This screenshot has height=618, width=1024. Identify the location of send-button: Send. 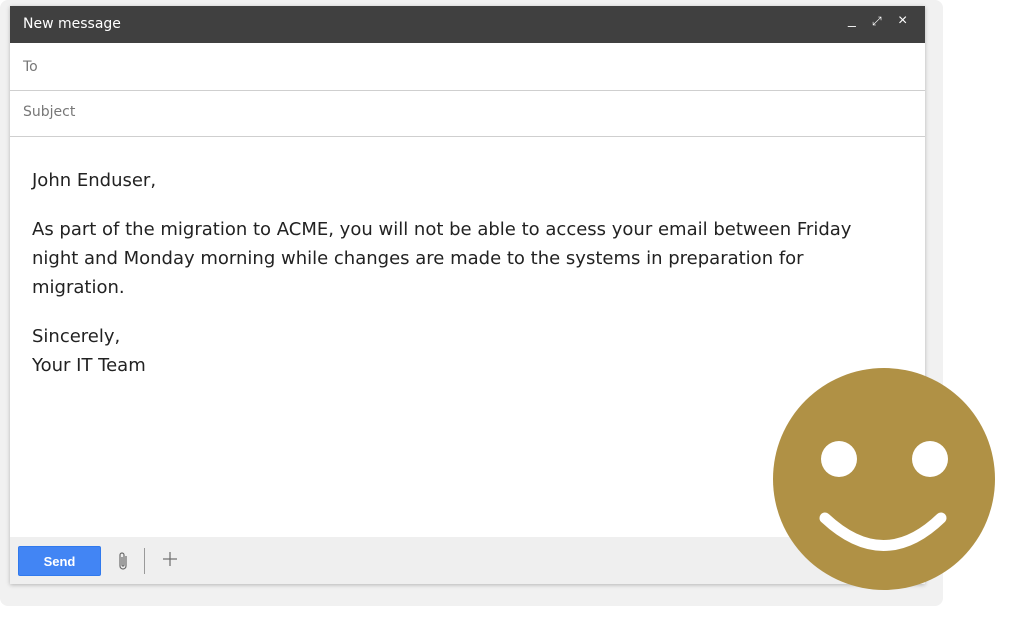
(59, 561).